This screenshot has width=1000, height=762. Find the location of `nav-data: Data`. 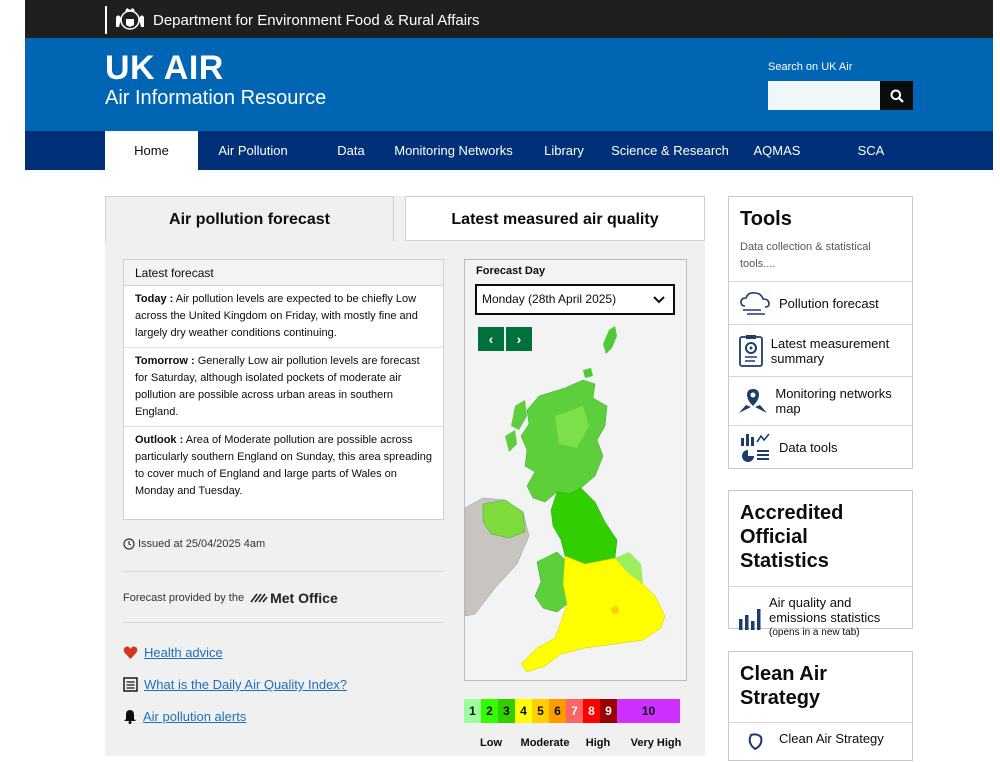

nav-data: Data is located at coordinates (351, 150).